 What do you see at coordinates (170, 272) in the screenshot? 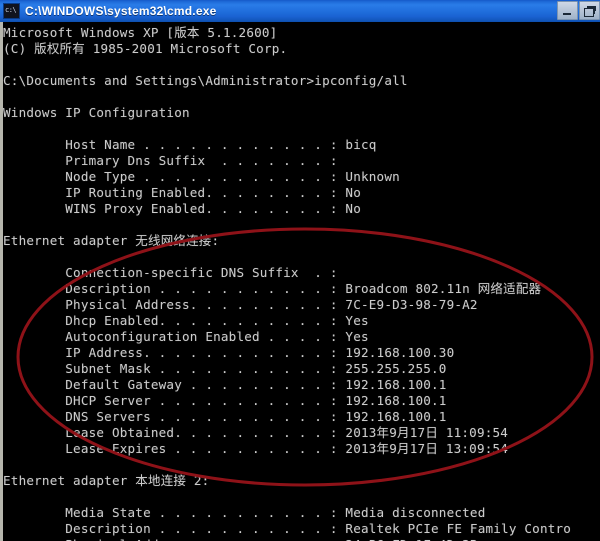
I see `console-line: Connection-specific DNS Suffix . :` at bounding box center [170, 272].